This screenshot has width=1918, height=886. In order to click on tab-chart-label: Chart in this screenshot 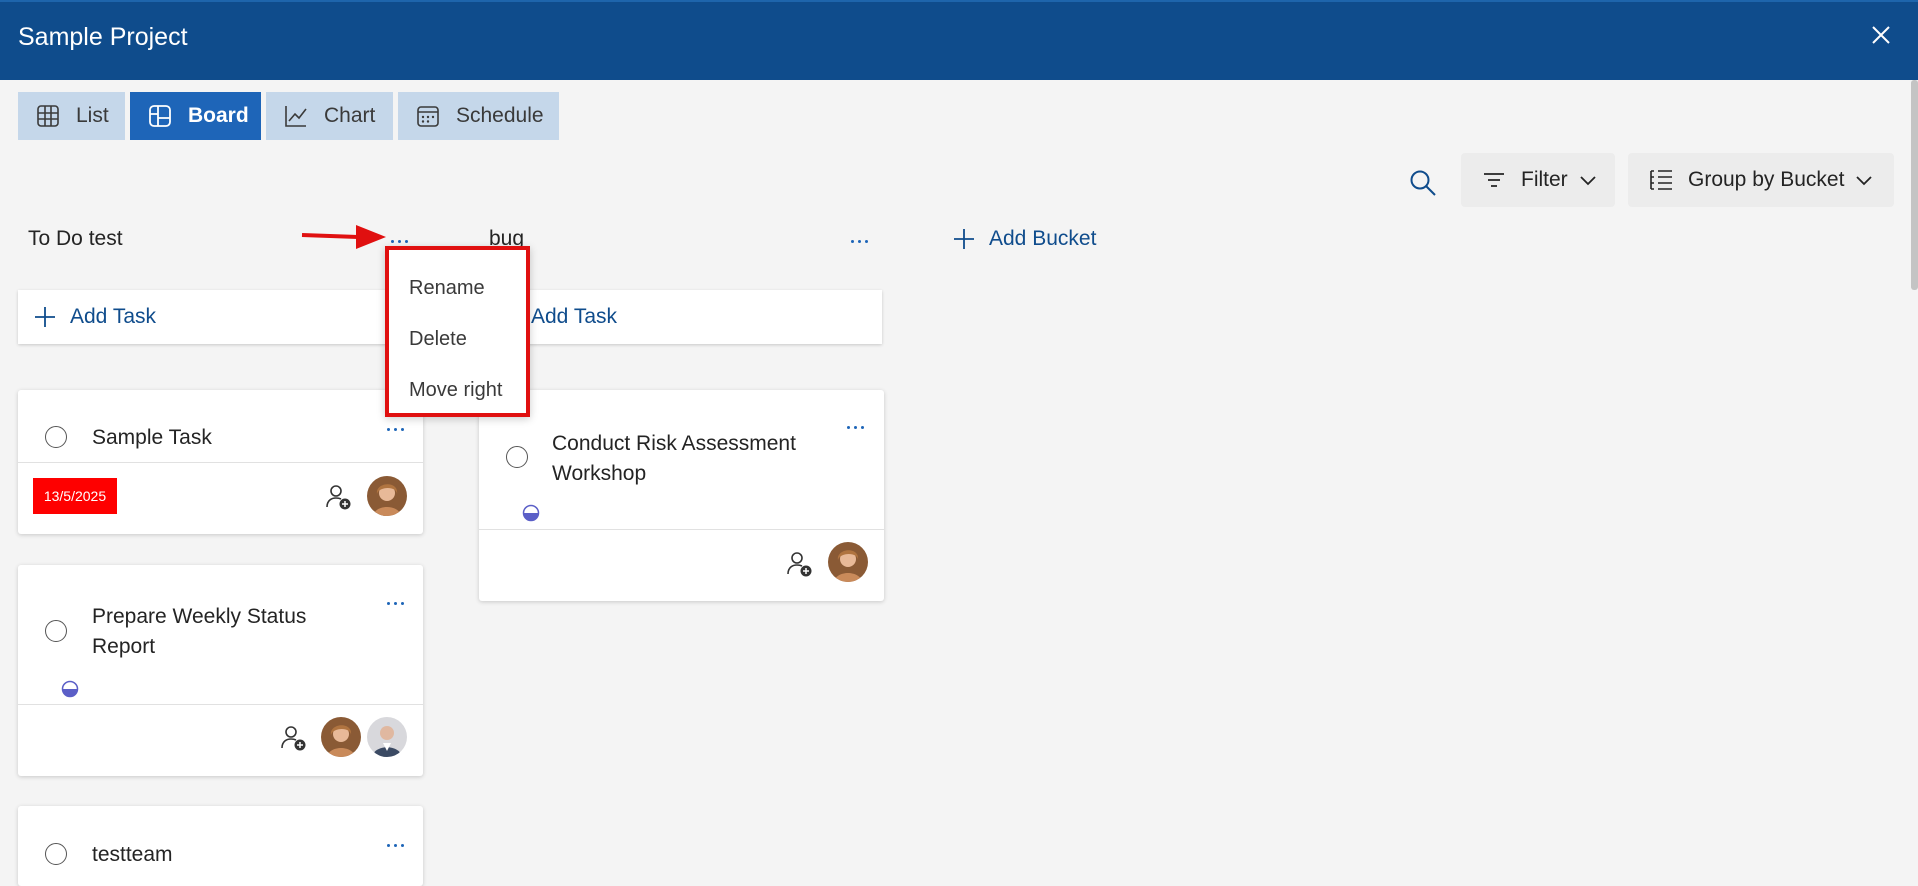, I will do `click(350, 115)`.